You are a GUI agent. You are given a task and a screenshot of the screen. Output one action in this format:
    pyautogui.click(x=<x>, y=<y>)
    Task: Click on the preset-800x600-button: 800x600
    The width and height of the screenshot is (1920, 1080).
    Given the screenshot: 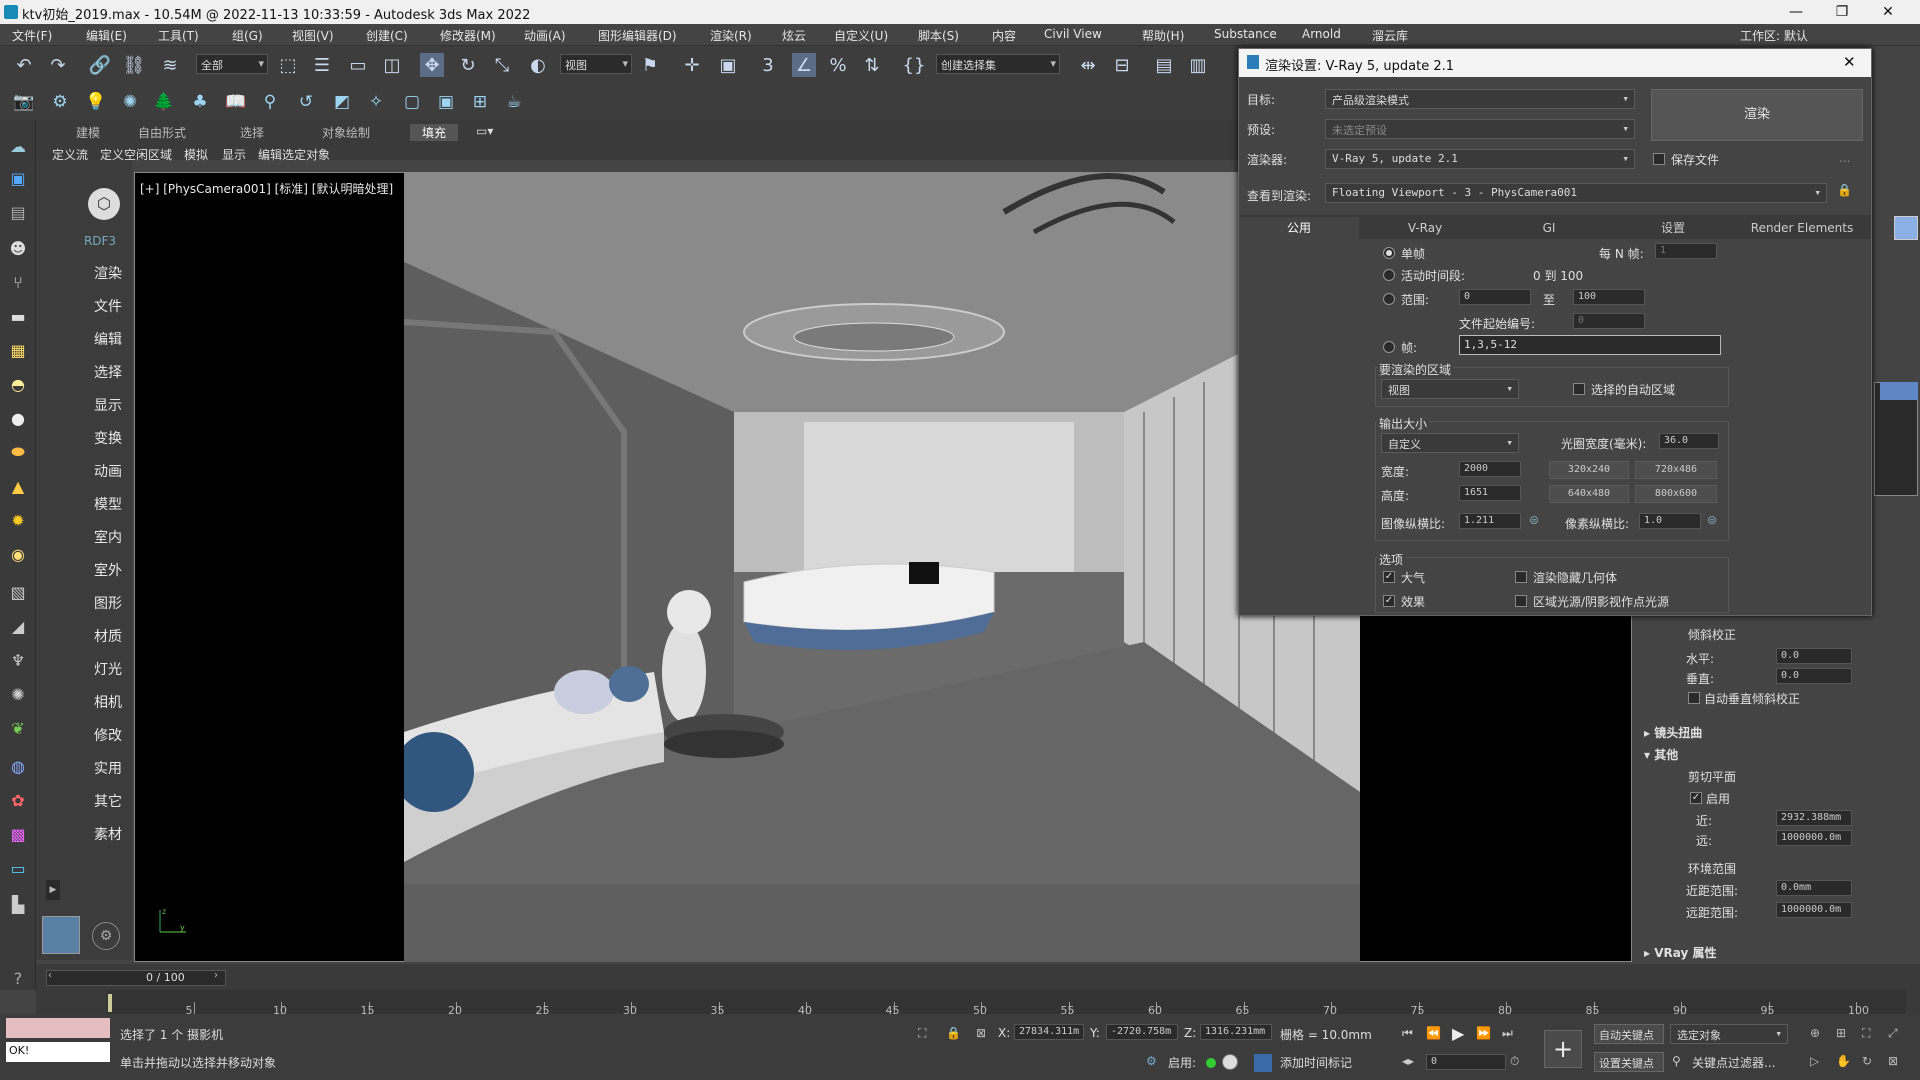 What is the action you would take?
    pyautogui.click(x=1676, y=494)
    